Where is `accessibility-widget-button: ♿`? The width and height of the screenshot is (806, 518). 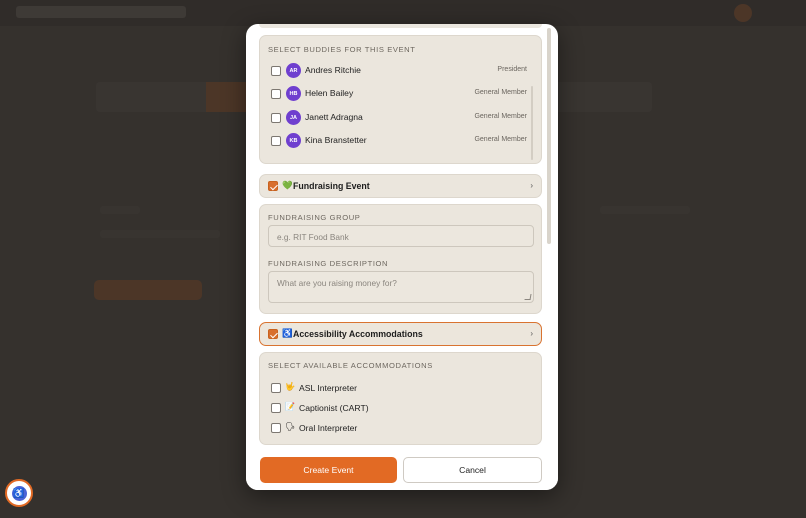
accessibility-widget-button: ♿ is located at coordinates (19, 493).